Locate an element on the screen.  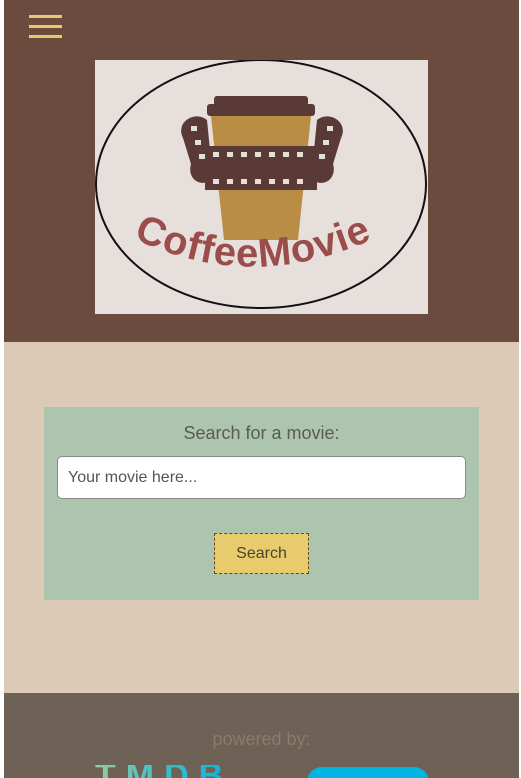
hamburger-menu-icon is located at coordinates (46, 26).